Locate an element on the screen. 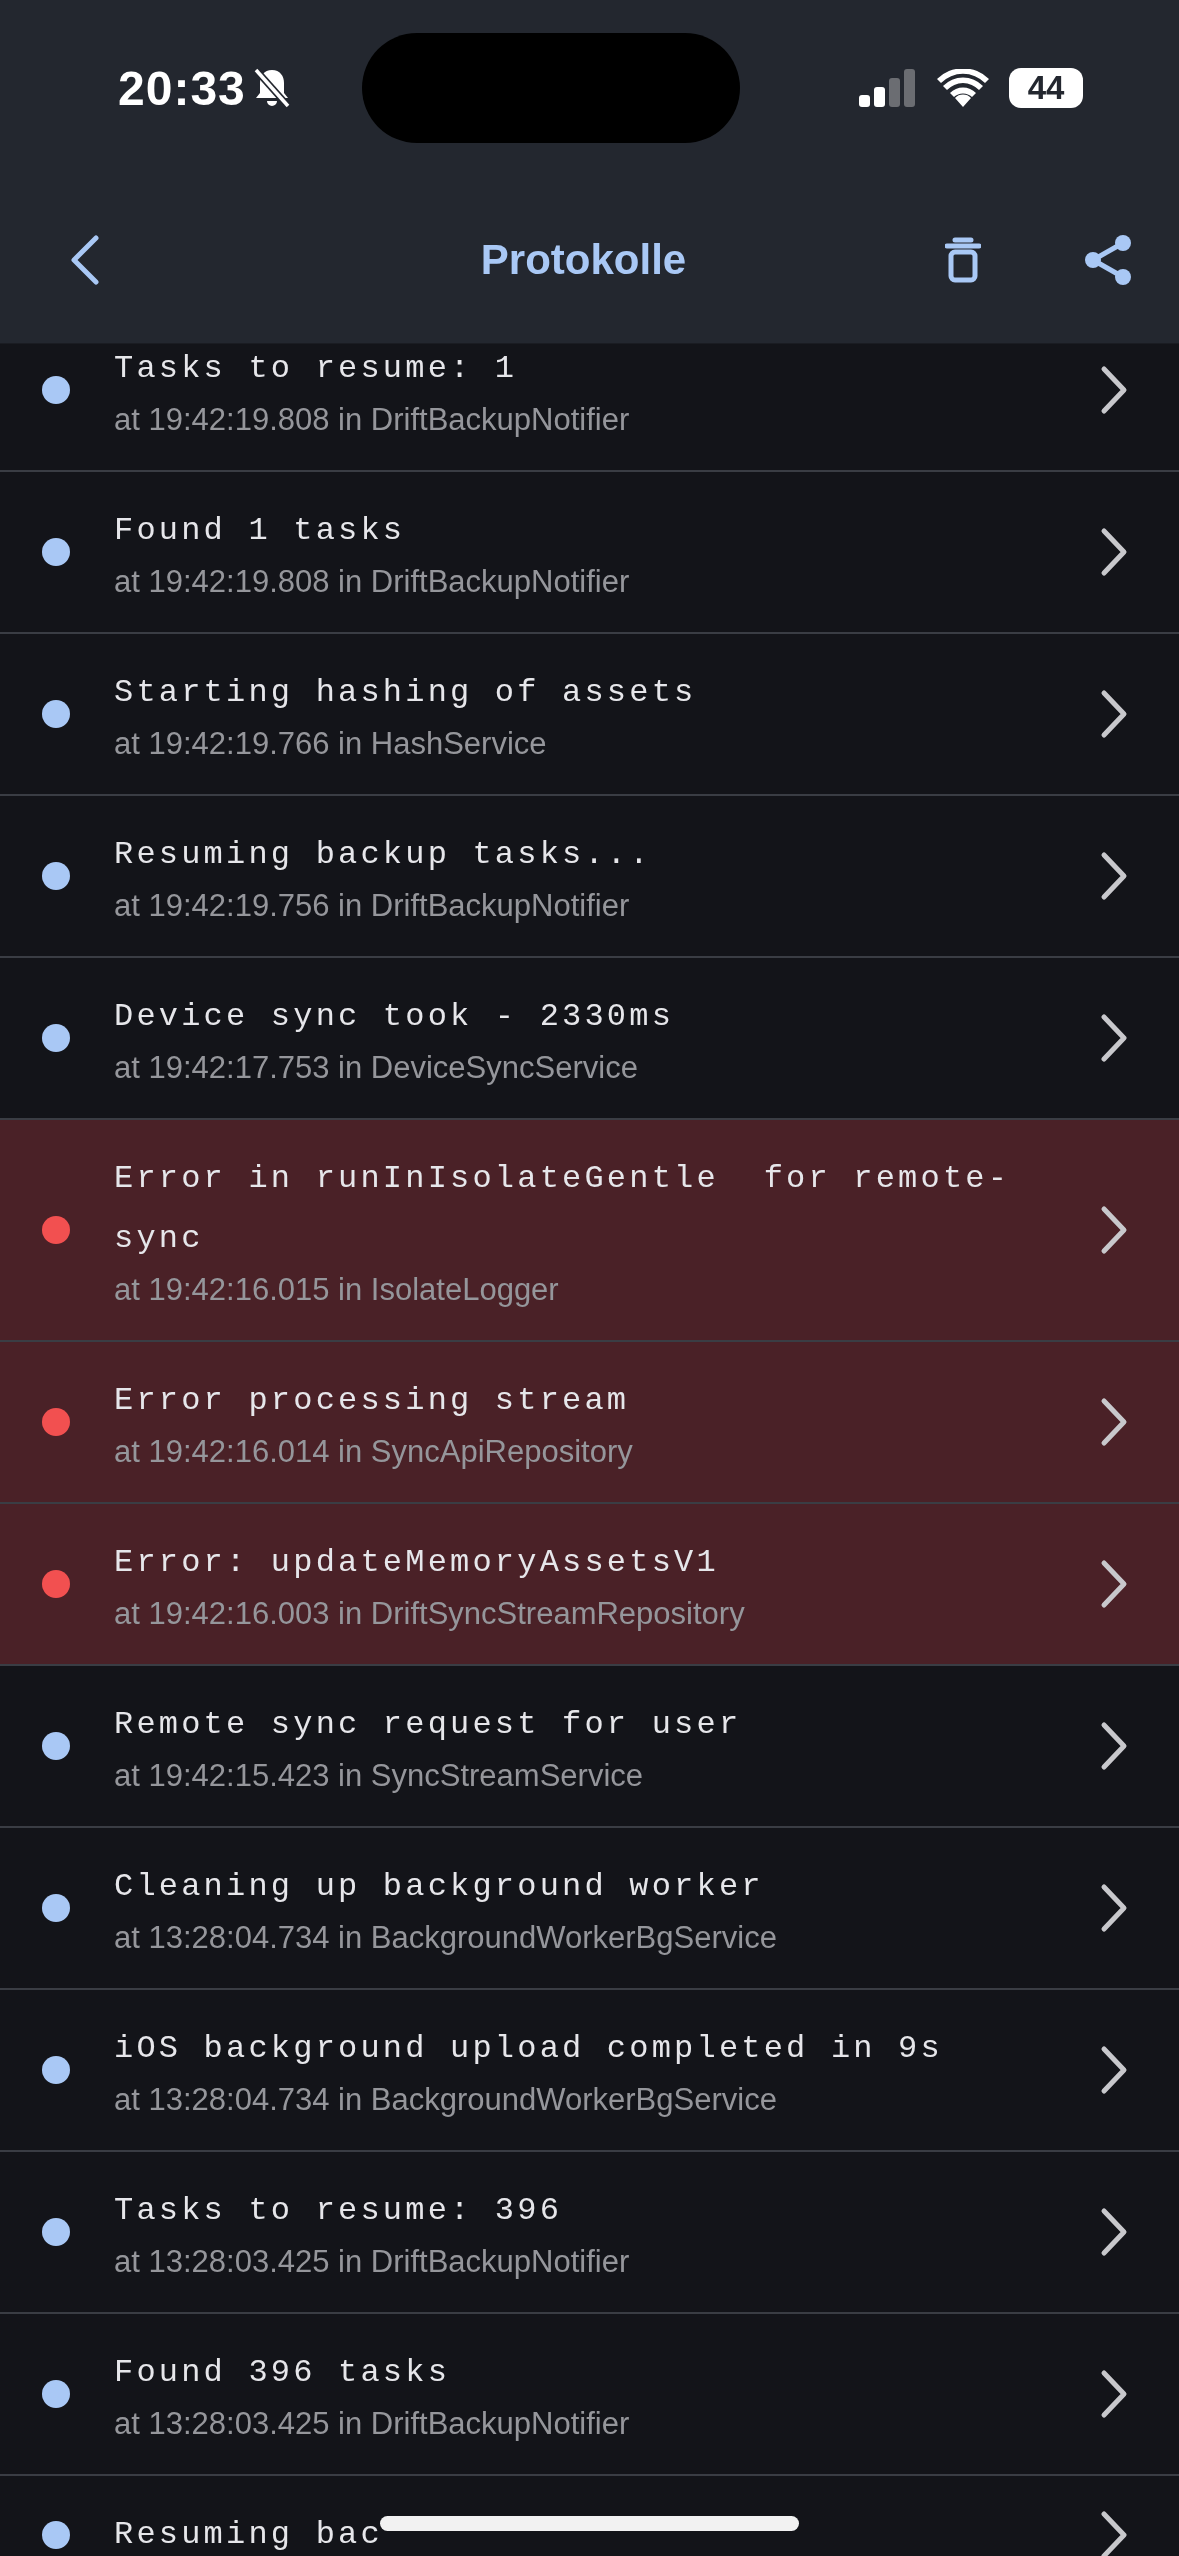 Image resolution: width=1179 pixels, height=2556 pixels. log-message: Found 396 tasks is located at coordinates (282, 2373).